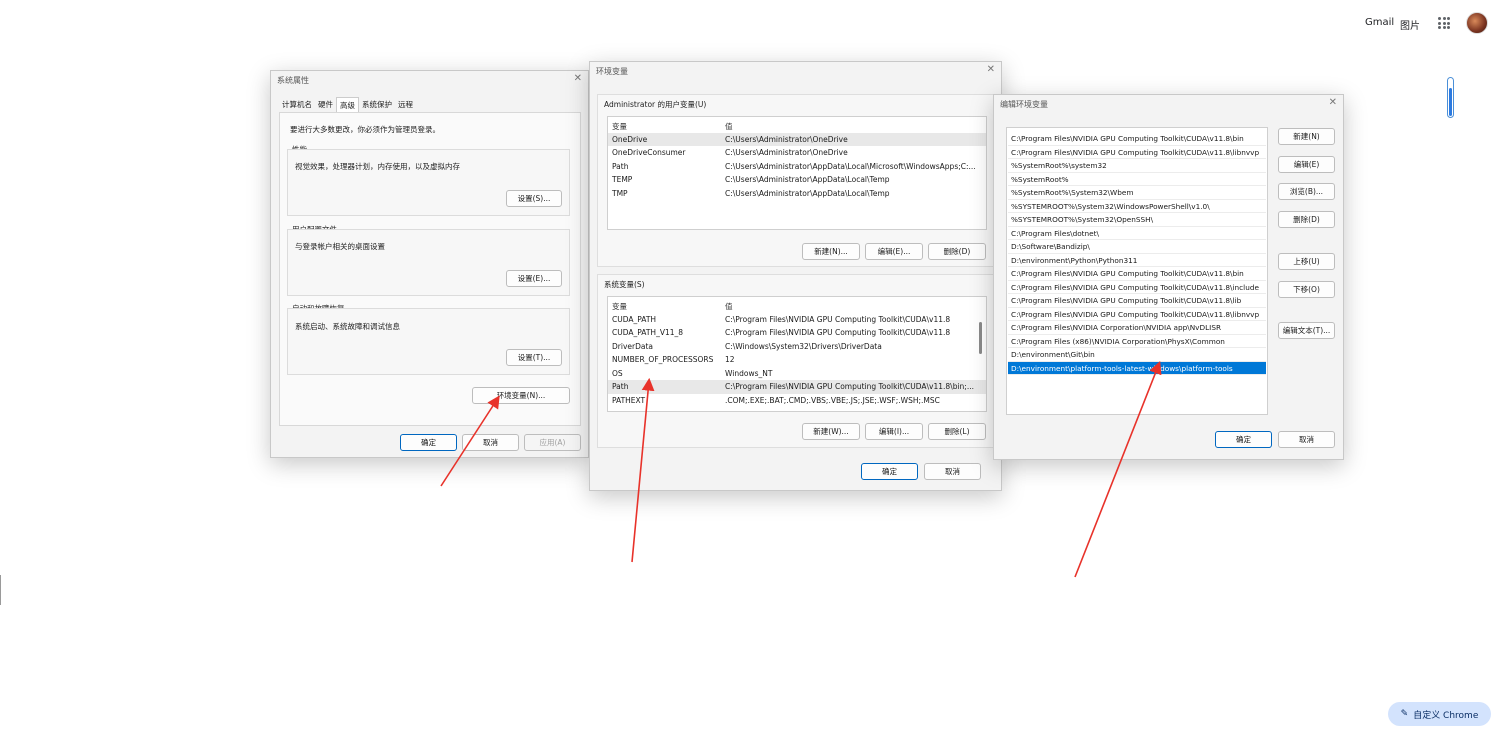 The image size is (1500, 735). Describe the element at coordinates (1118, 469) in the screenshot. I see `arrow-to-new-path` at that location.